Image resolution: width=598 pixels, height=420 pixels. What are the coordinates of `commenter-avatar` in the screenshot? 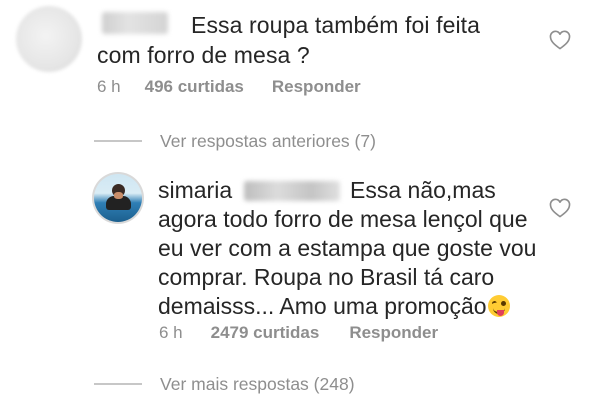 It's located at (49, 39).